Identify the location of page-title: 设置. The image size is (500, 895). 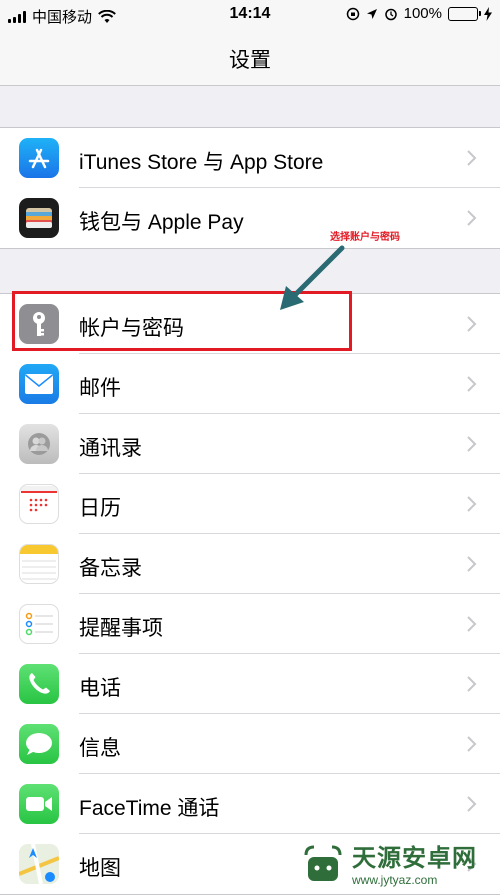
(250, 60).